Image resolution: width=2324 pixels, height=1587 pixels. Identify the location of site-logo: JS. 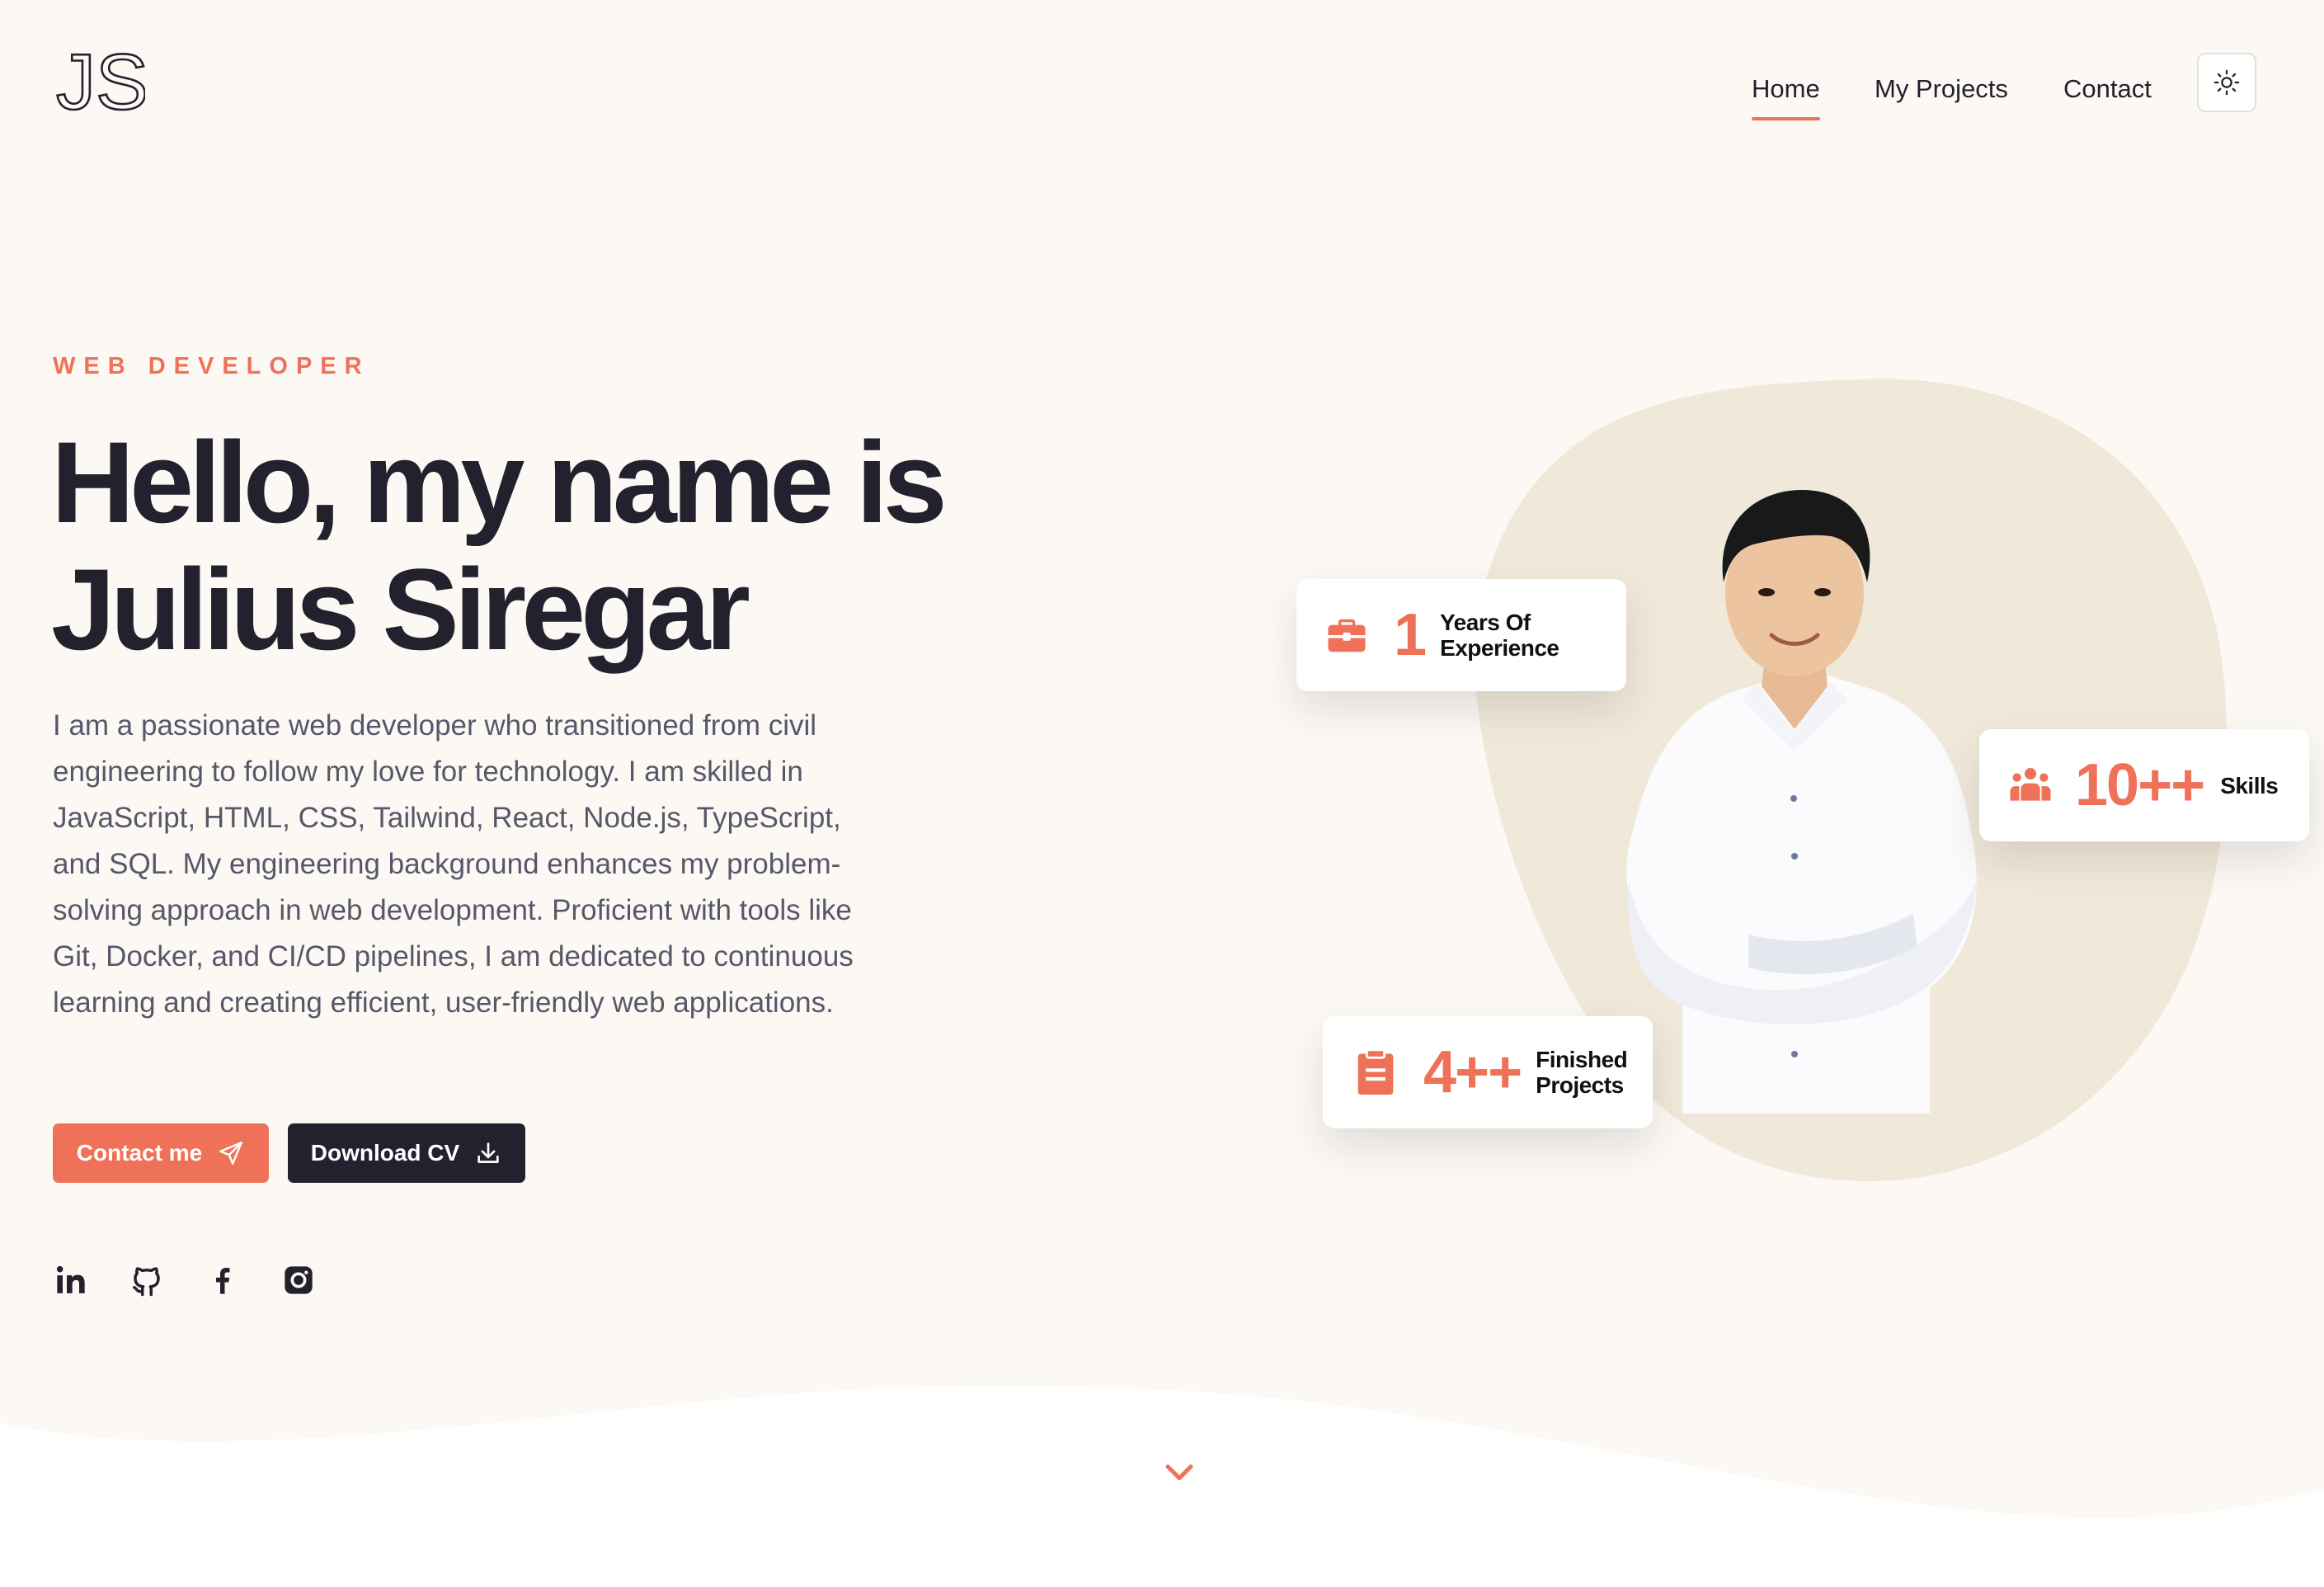
(102, 83).